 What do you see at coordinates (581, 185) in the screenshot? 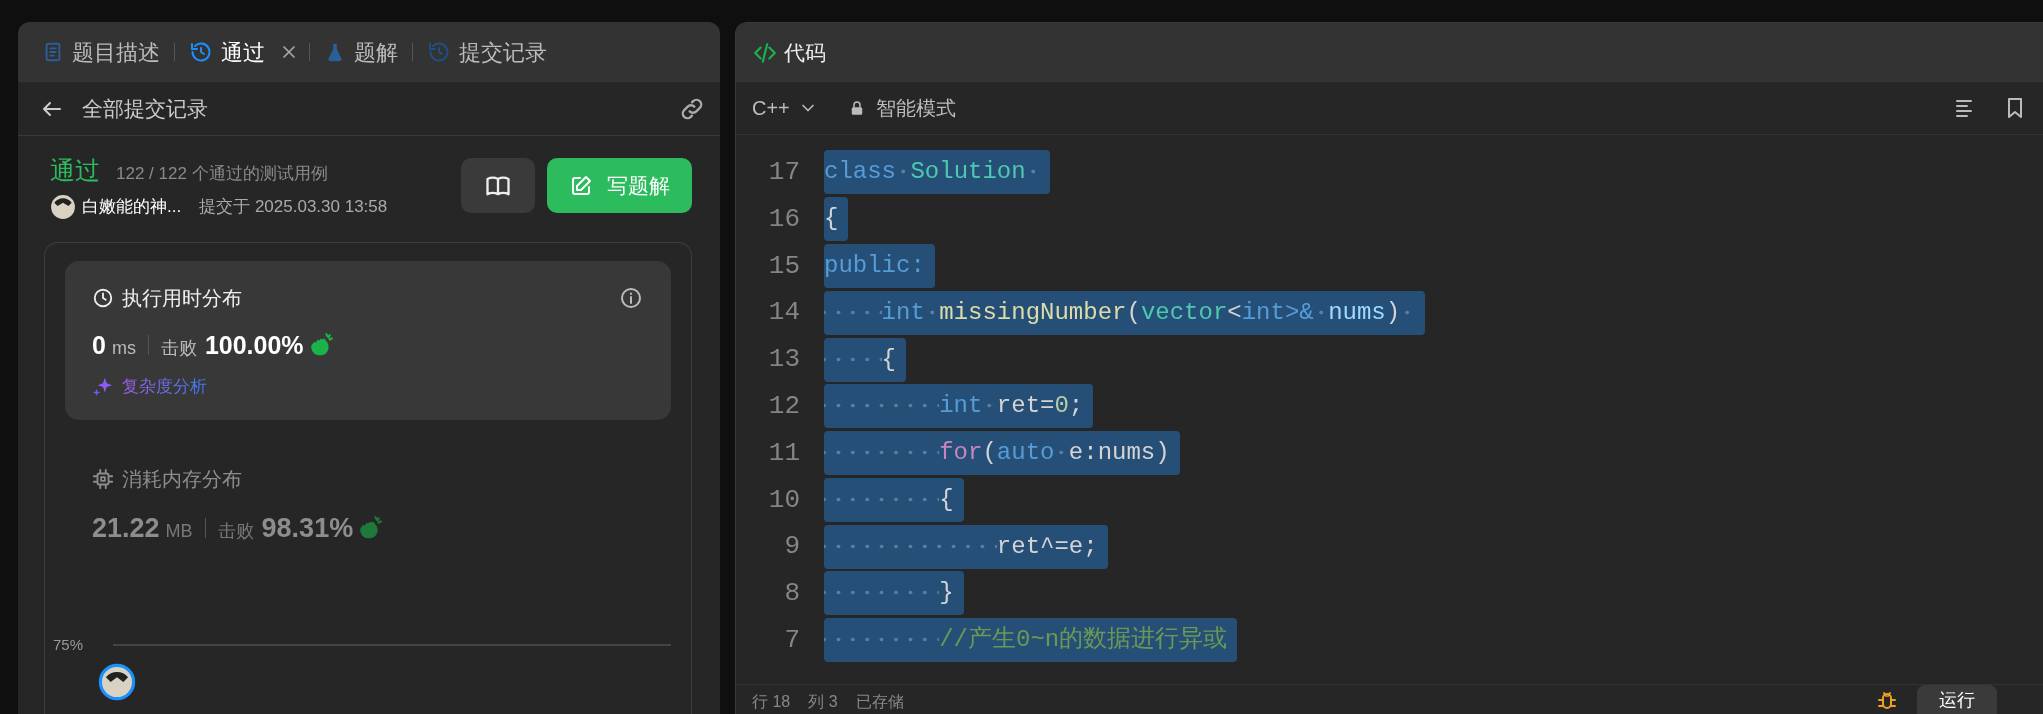
I see `pencil-icon` at bounding box center [581, 185].